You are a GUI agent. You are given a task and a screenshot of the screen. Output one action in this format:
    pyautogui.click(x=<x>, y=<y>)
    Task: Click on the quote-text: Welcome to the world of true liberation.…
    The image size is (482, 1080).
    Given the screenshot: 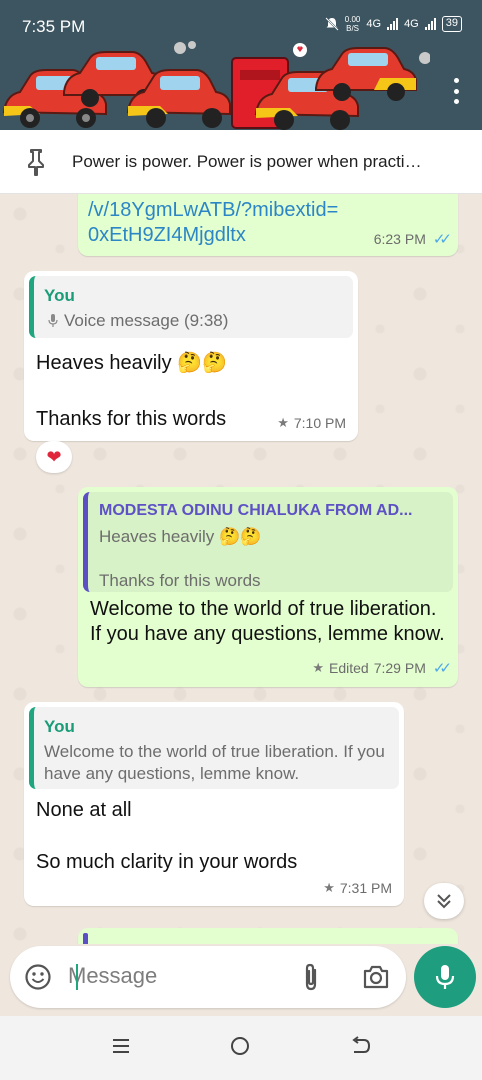 What is the action you would take?
    pyautogui.click(x=214, y=762)
    